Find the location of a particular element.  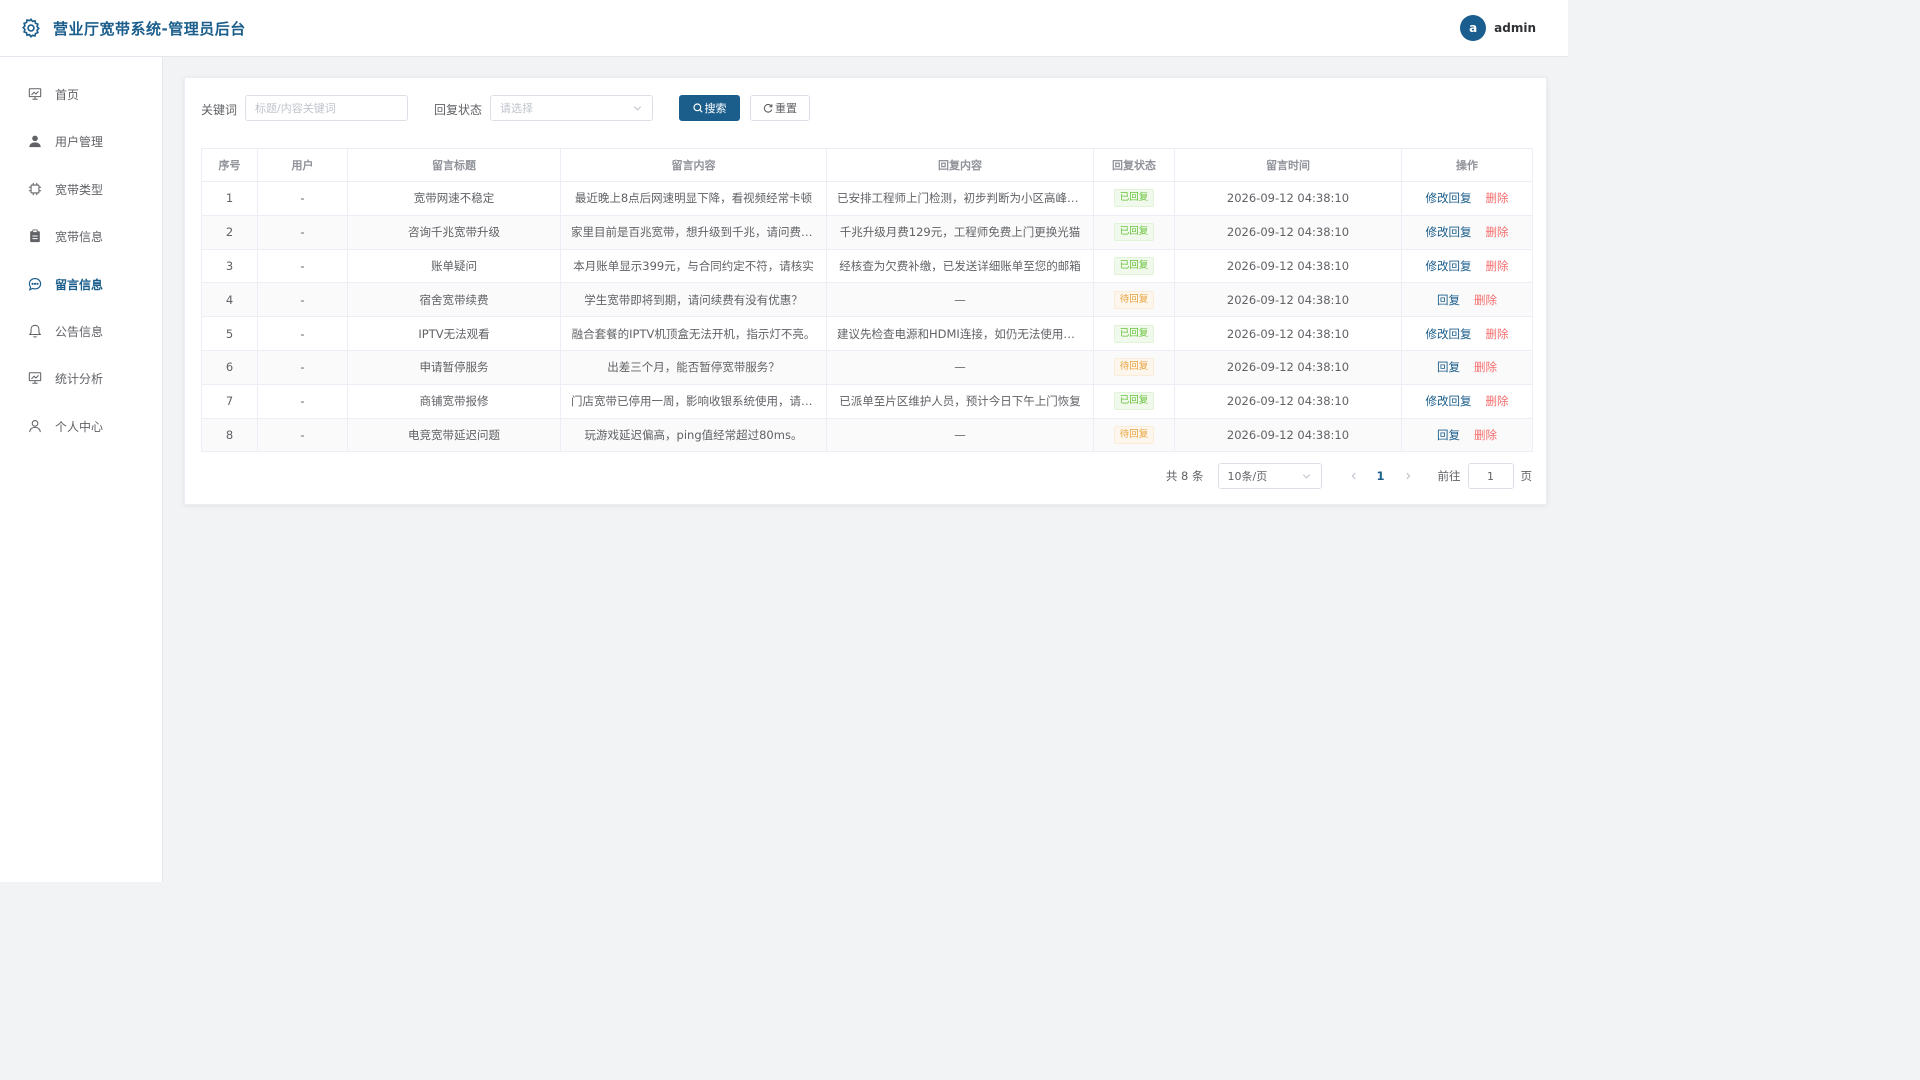

sidebar-item-broadband-info: 宽带信息 is located at coordinates (81, 236).